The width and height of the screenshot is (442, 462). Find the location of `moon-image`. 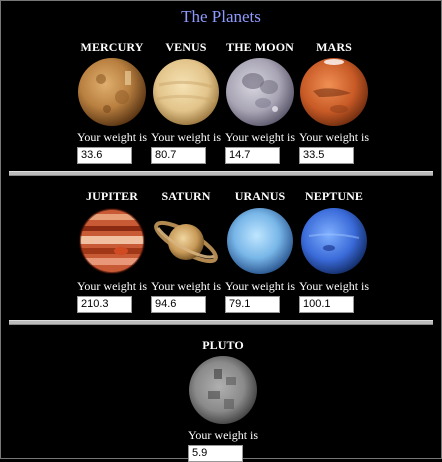

moon-image is located at coordinates (260, 92).